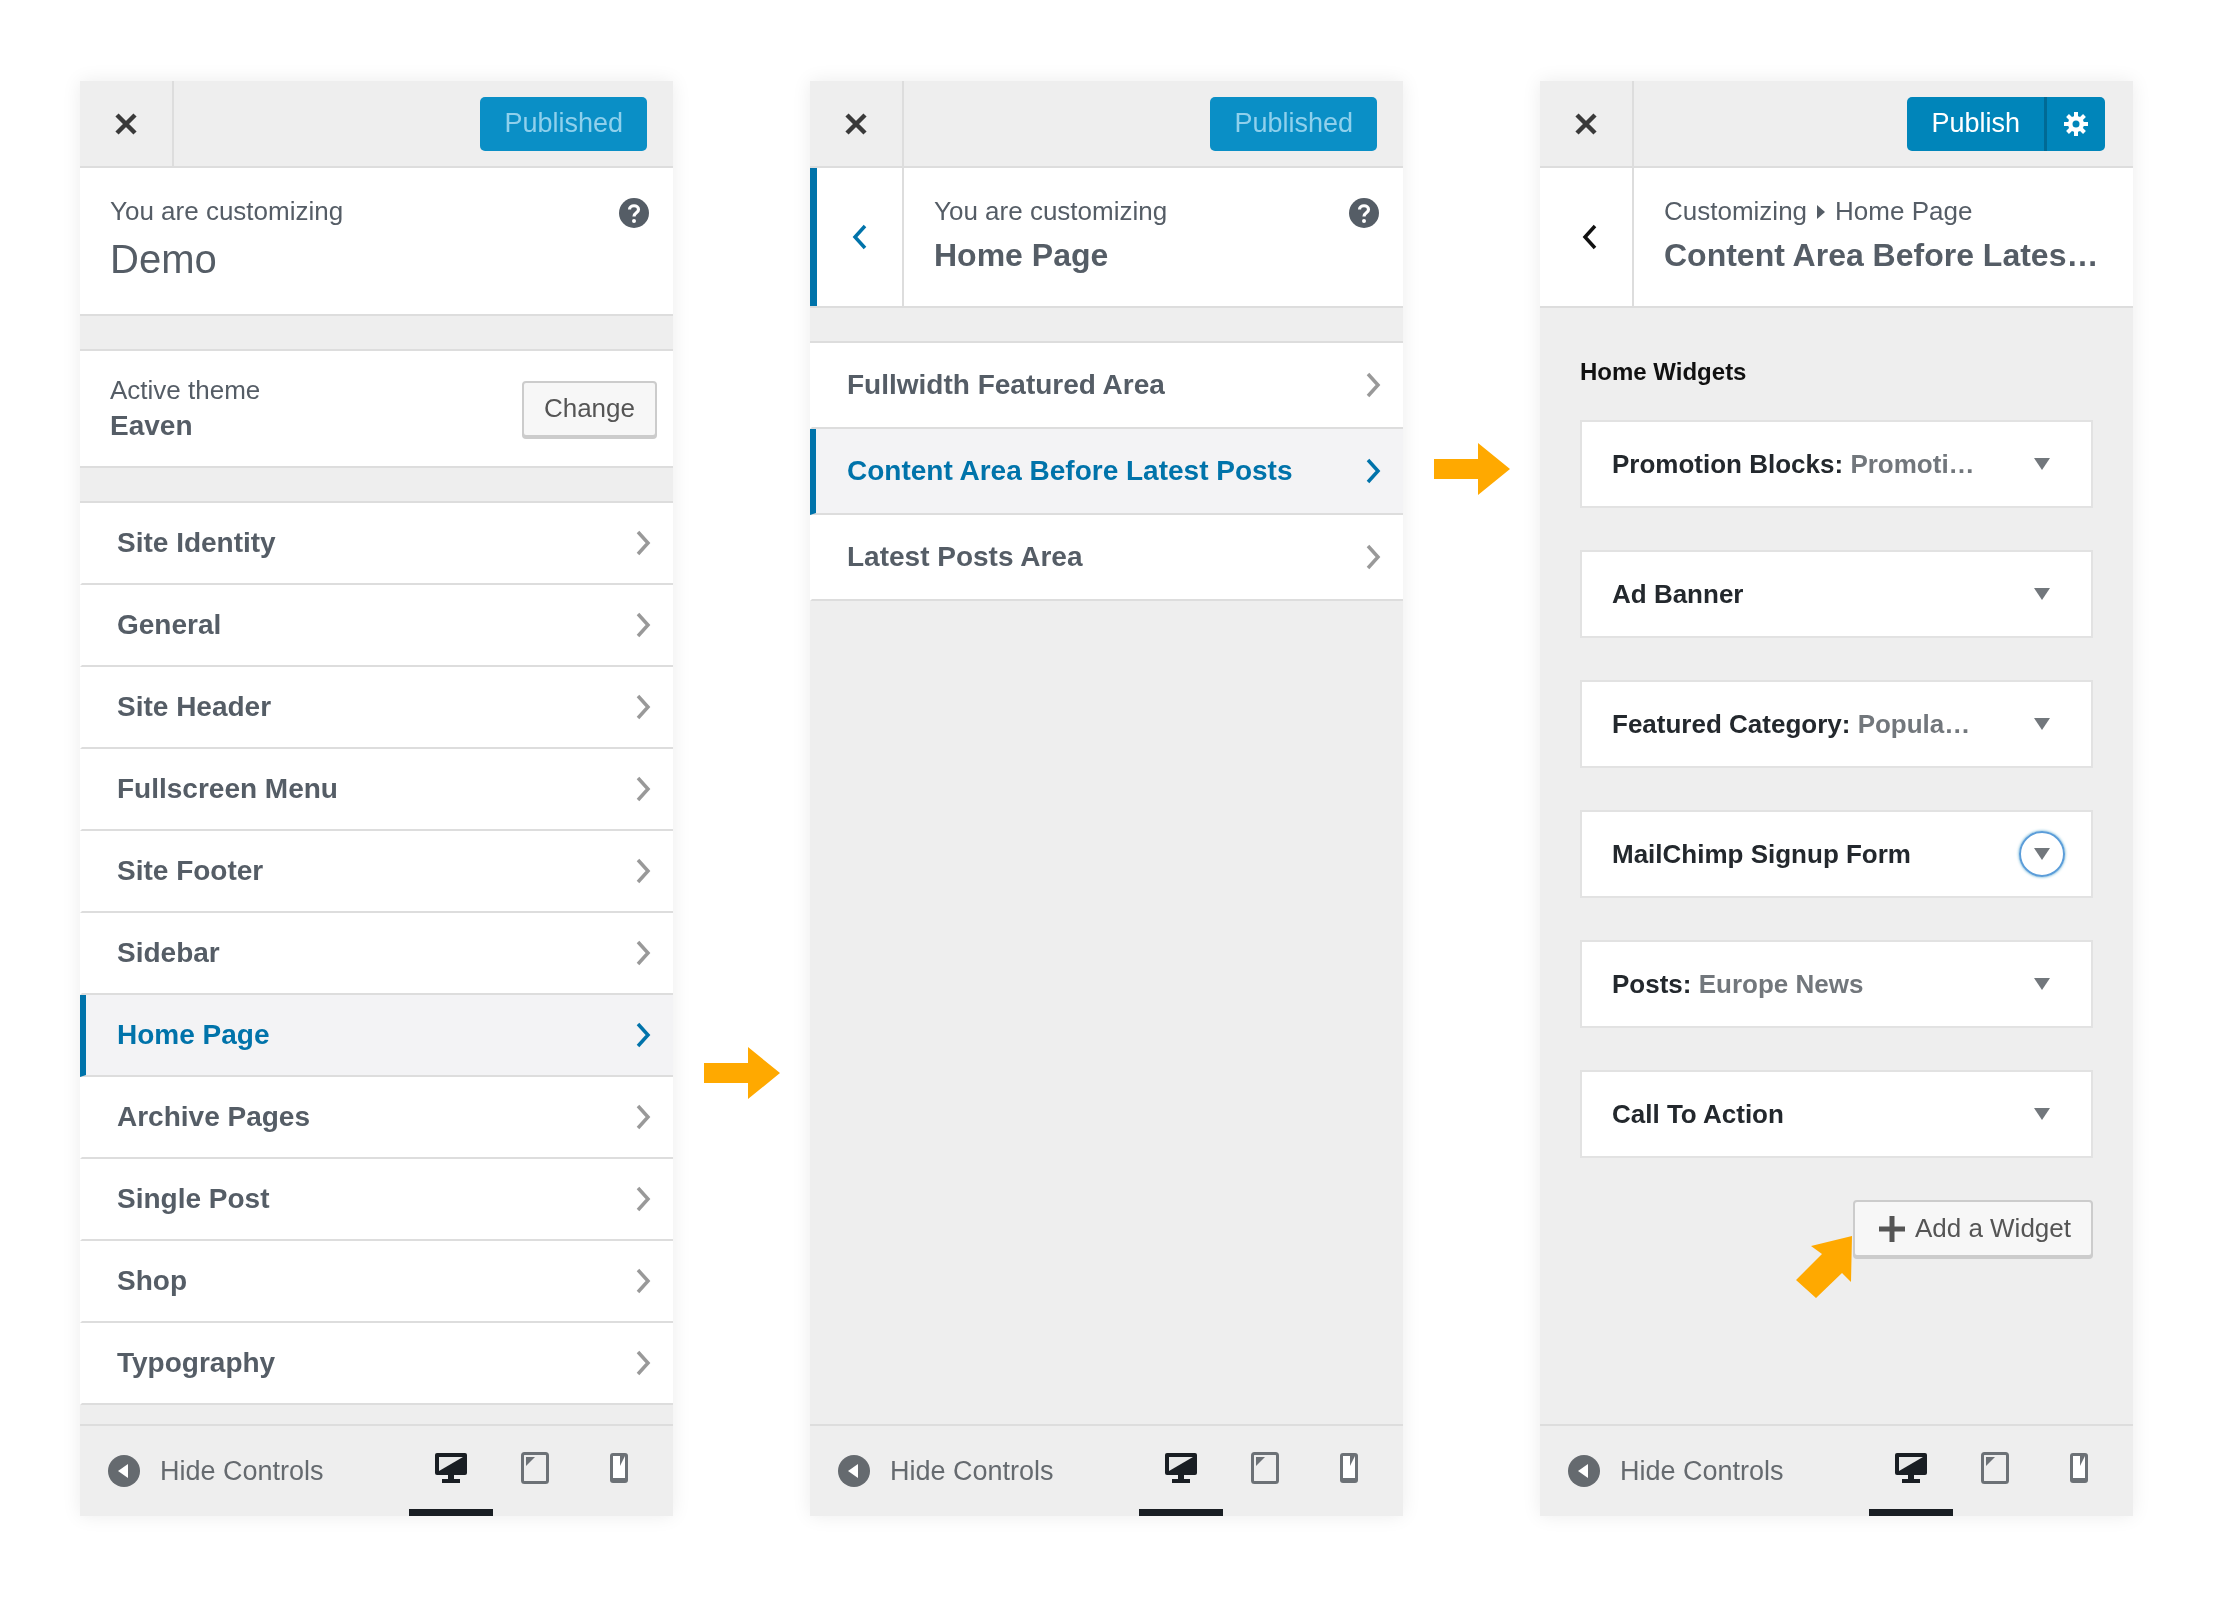 The image size is (2222, 1600). Describe the element at coordinates (589, 408) in the screenshot. I see `change-button: Change` at that location.